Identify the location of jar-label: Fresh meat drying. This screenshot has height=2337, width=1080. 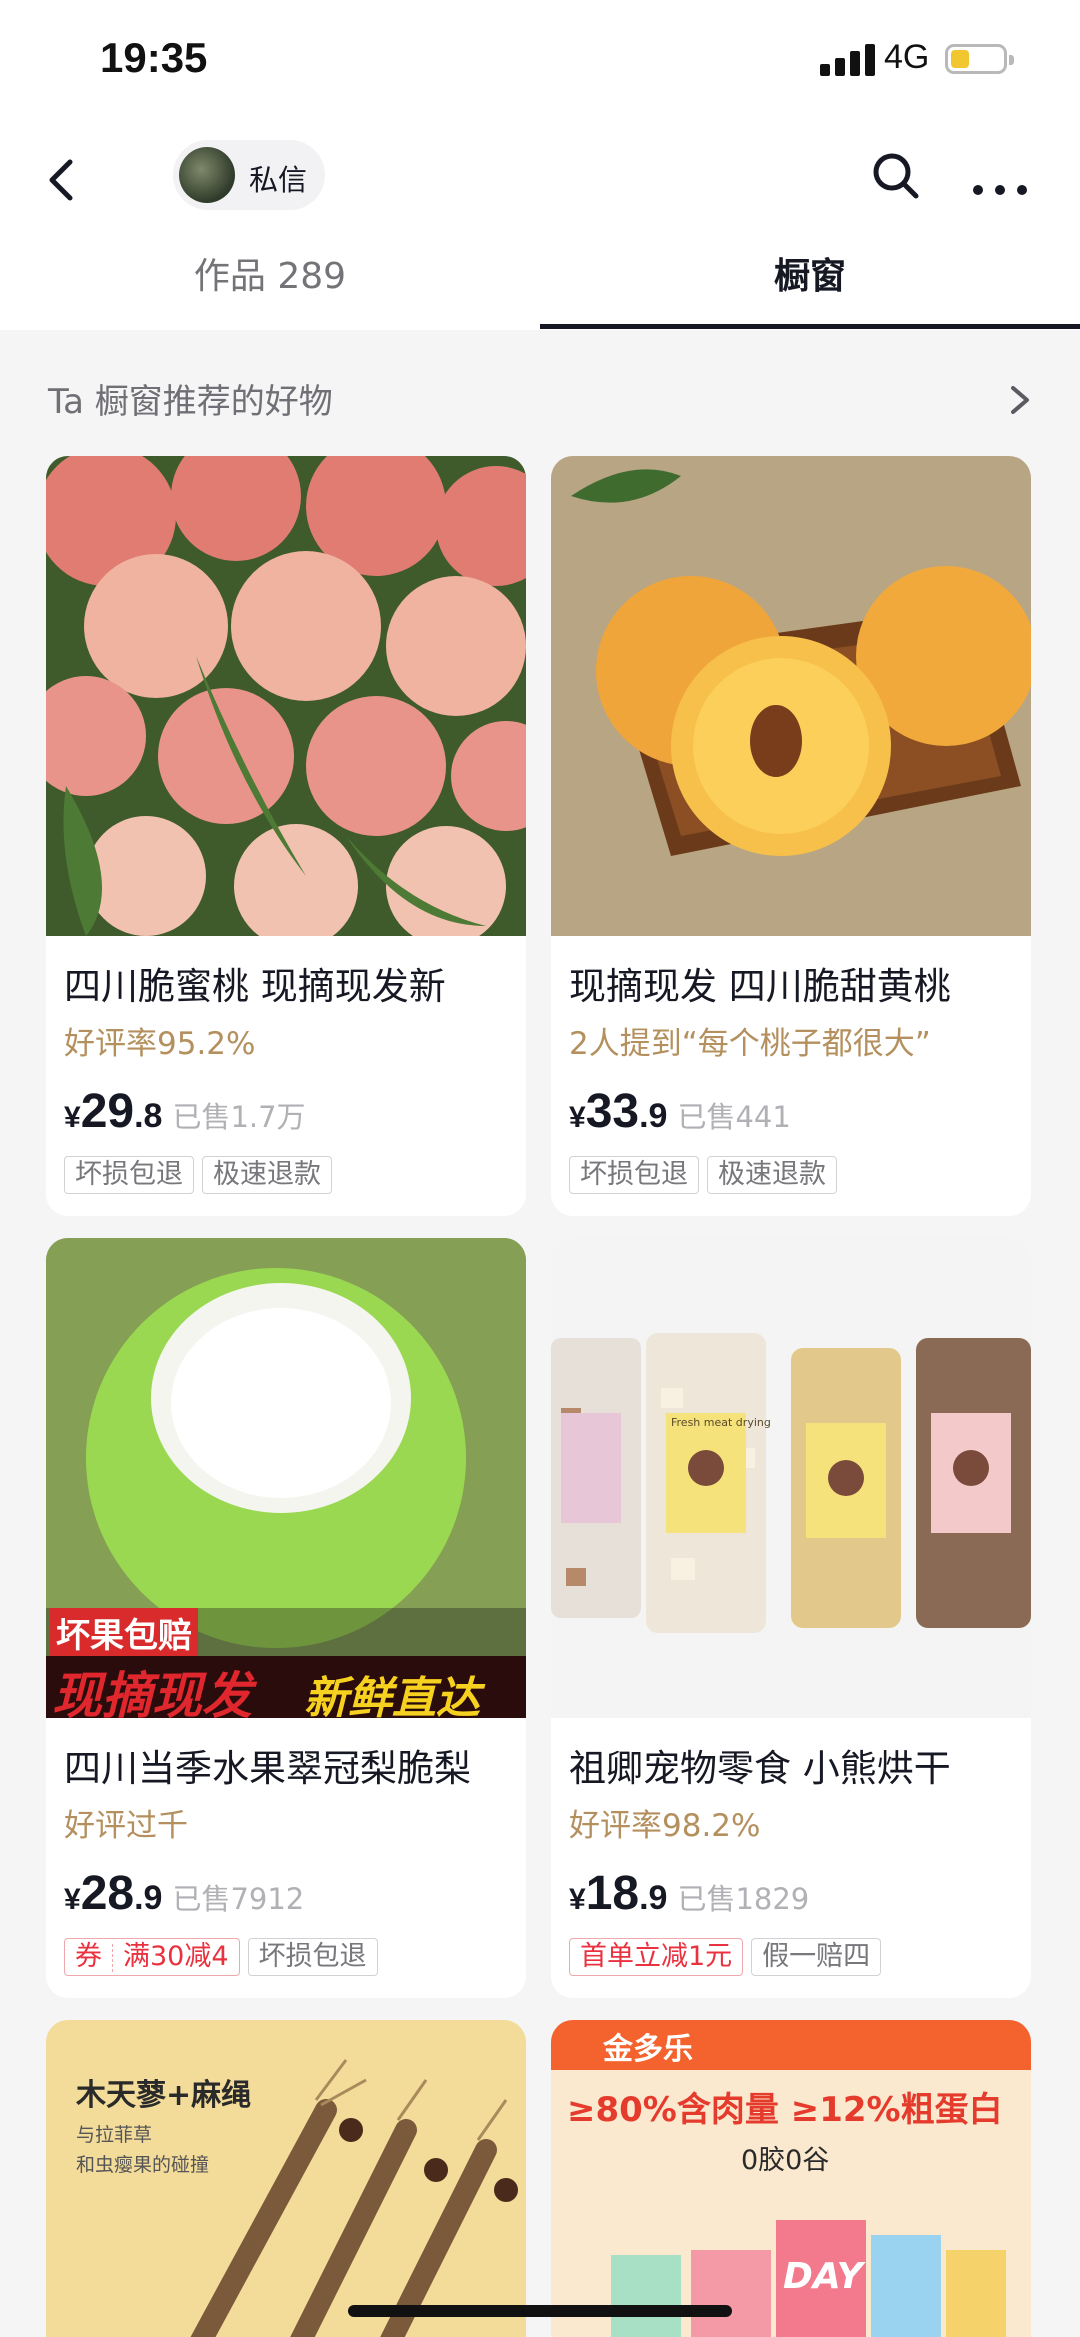
(721, 1422).